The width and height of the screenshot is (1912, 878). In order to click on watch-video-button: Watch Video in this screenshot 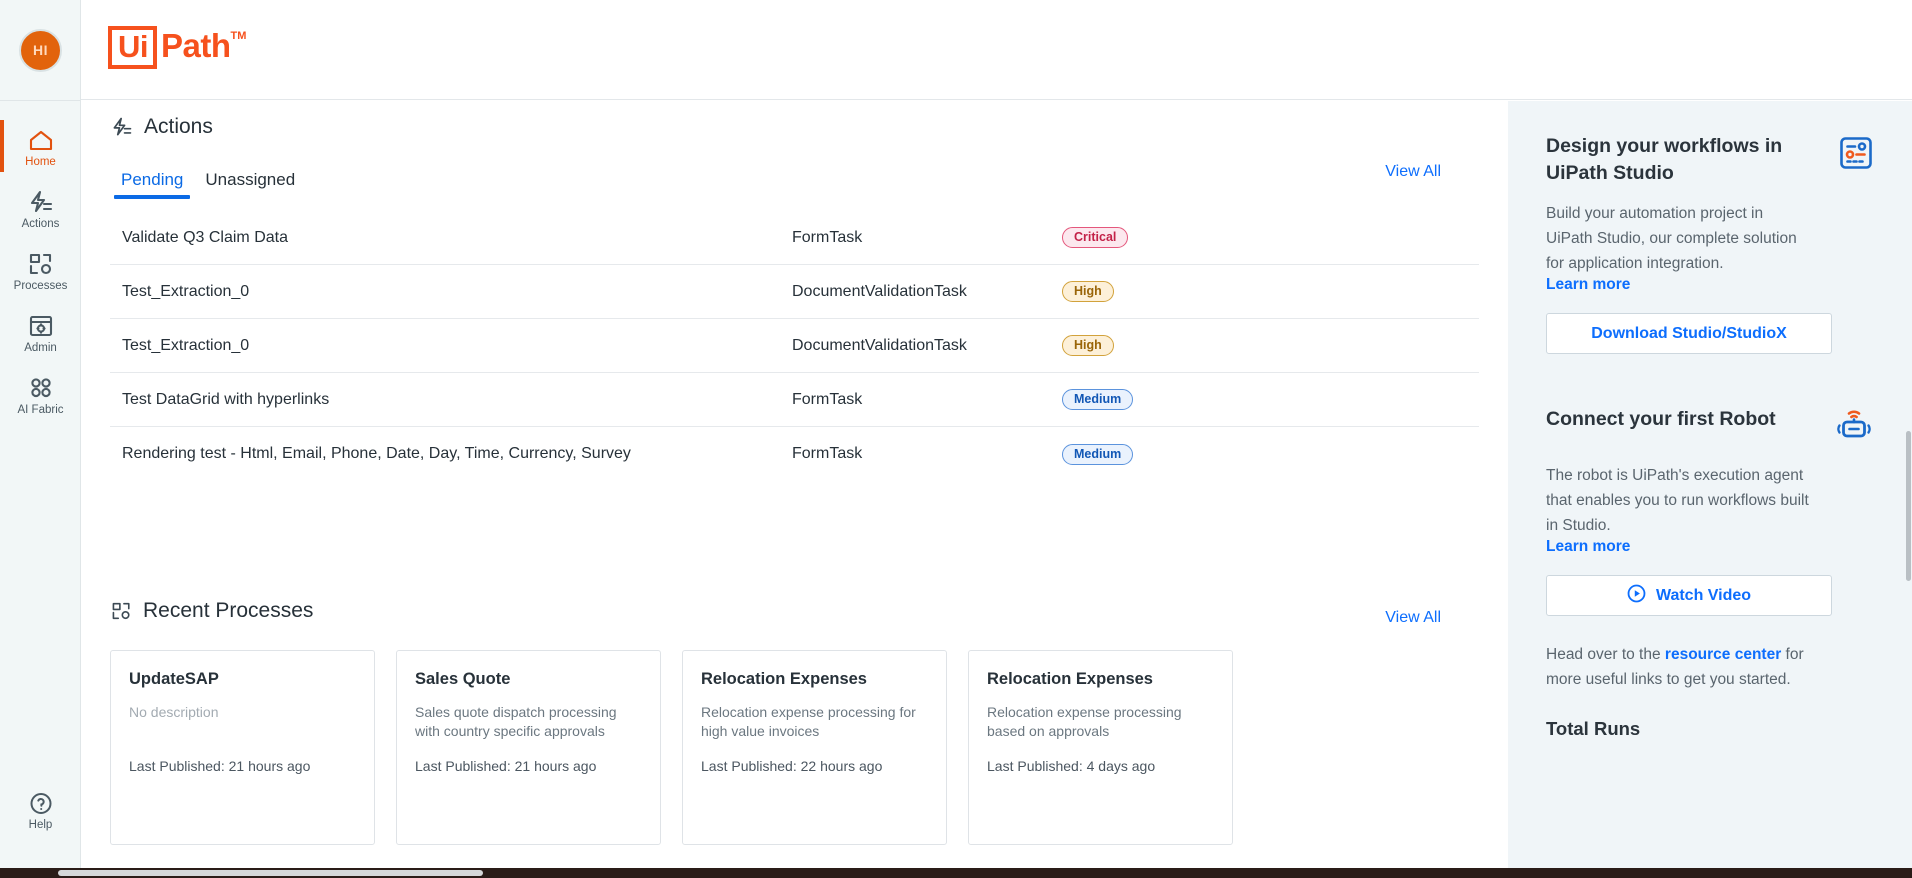, I will do `click(1689, 595)`.